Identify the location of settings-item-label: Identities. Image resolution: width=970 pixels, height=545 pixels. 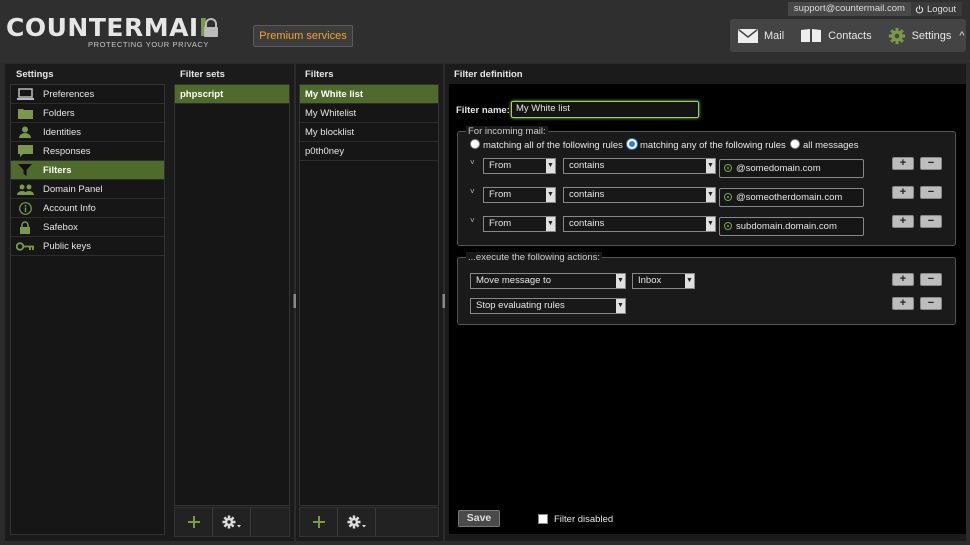
(62, 132).